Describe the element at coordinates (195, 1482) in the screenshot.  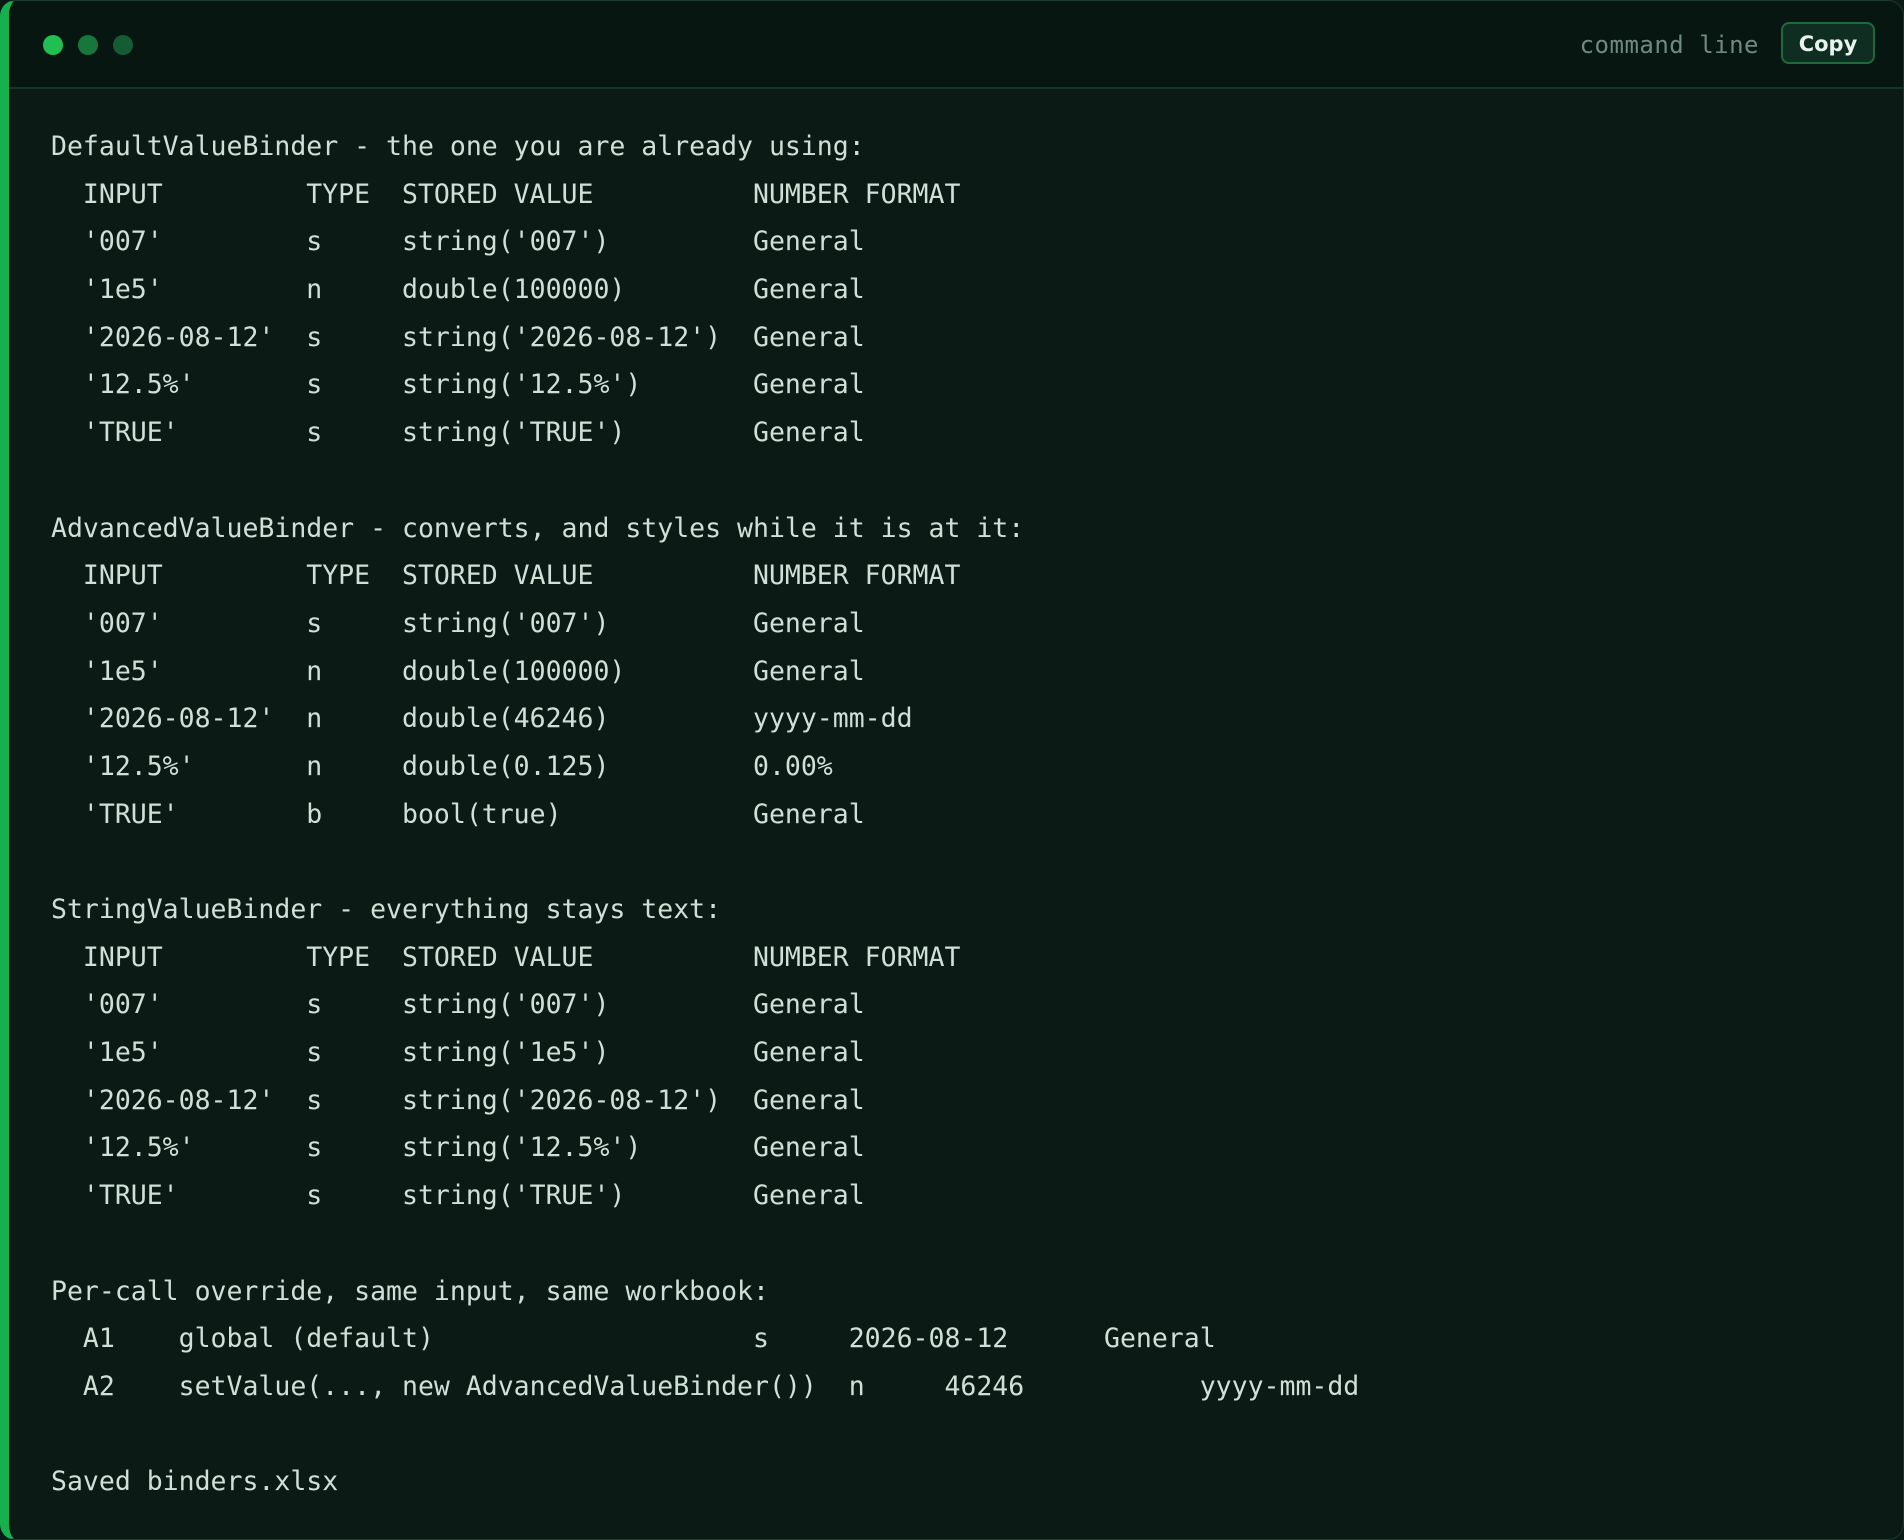
I see `output-line: Saved binders.xlsx` at that location.